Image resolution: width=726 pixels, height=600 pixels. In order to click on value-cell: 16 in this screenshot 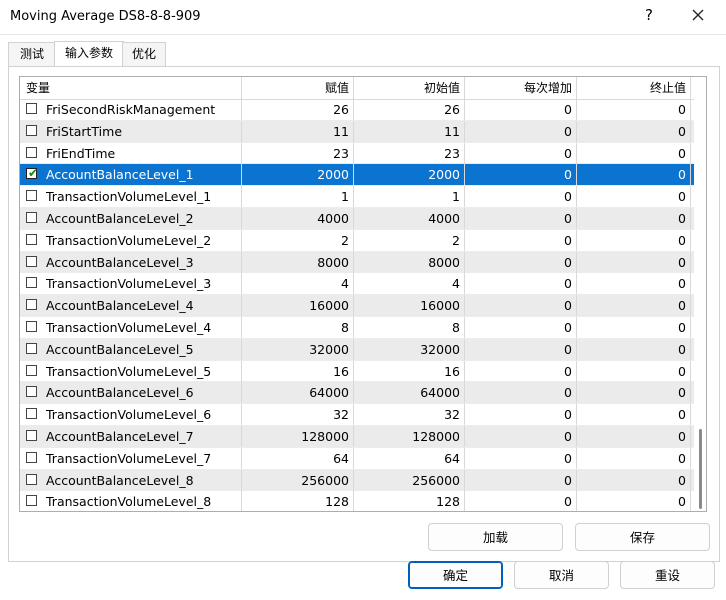, I will do `click(298, 371)`.